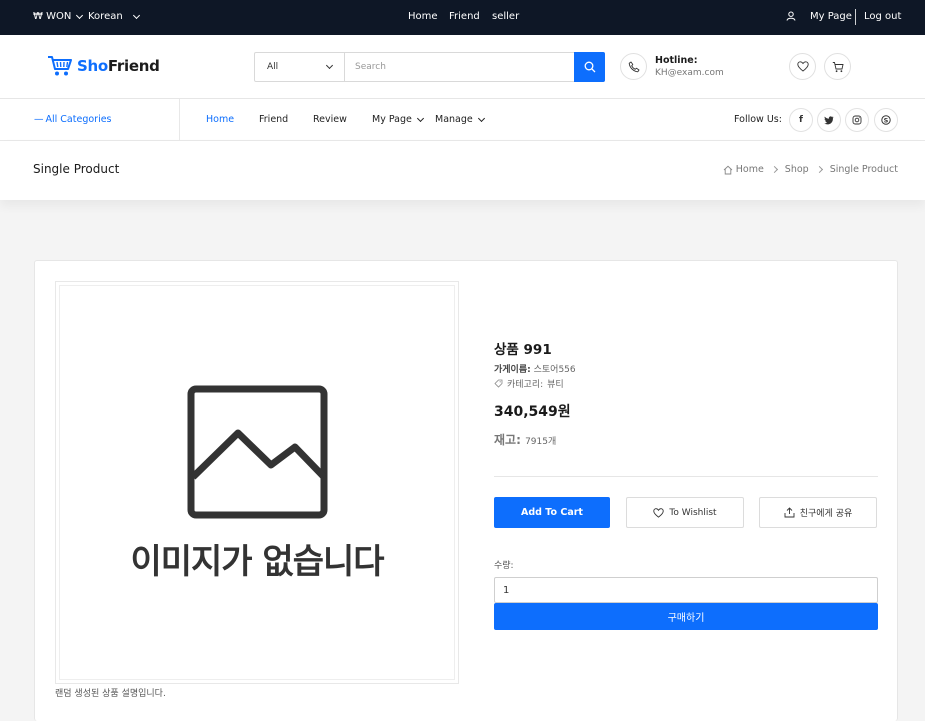  What do you see at coordinates (685, 512) in the screenshot?
I see `wishlist-toggle-button: To Wishlist` at bounding box center [685, 512].